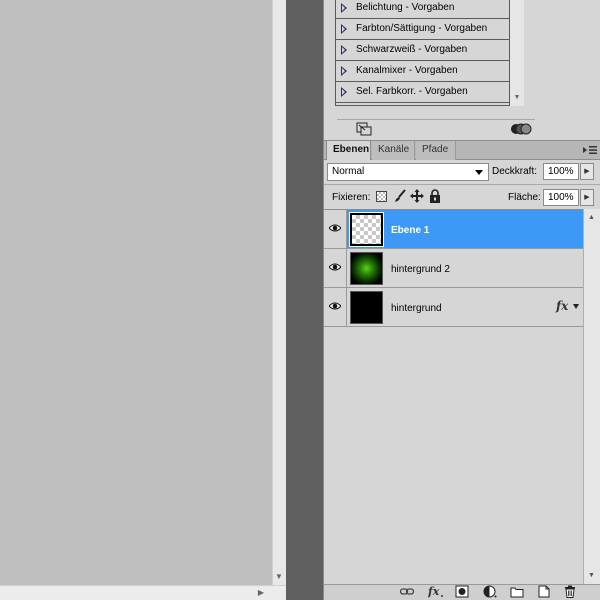  What do you see at coordinates (590, 150) in the screenshot?
I see `panel-menu-icon` at bounding box center [590, 150].